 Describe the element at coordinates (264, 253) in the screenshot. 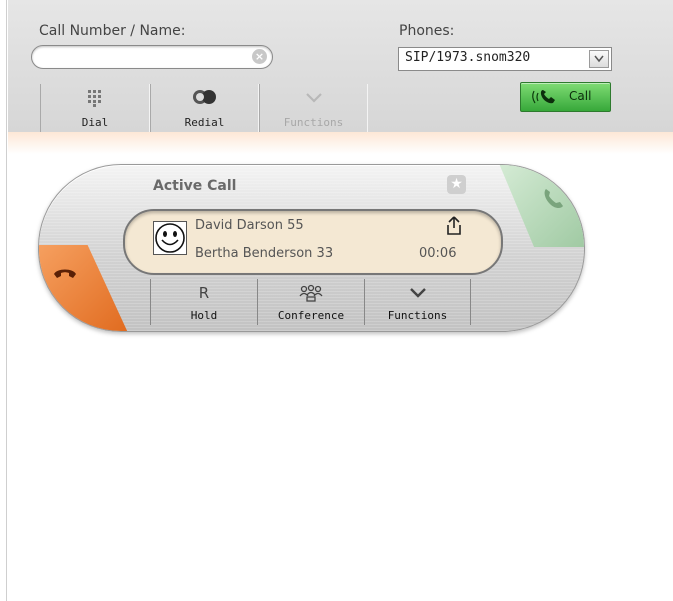

I see `callee-name: Bertha Benderson 33` at that location.